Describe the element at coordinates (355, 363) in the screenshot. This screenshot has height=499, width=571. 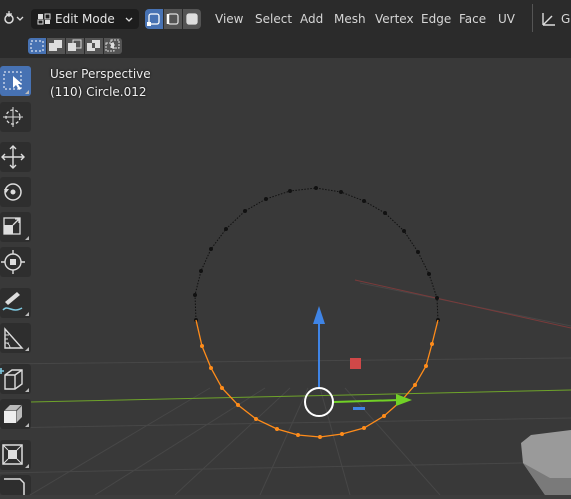
I see `gizmo-x-handle` at that location.